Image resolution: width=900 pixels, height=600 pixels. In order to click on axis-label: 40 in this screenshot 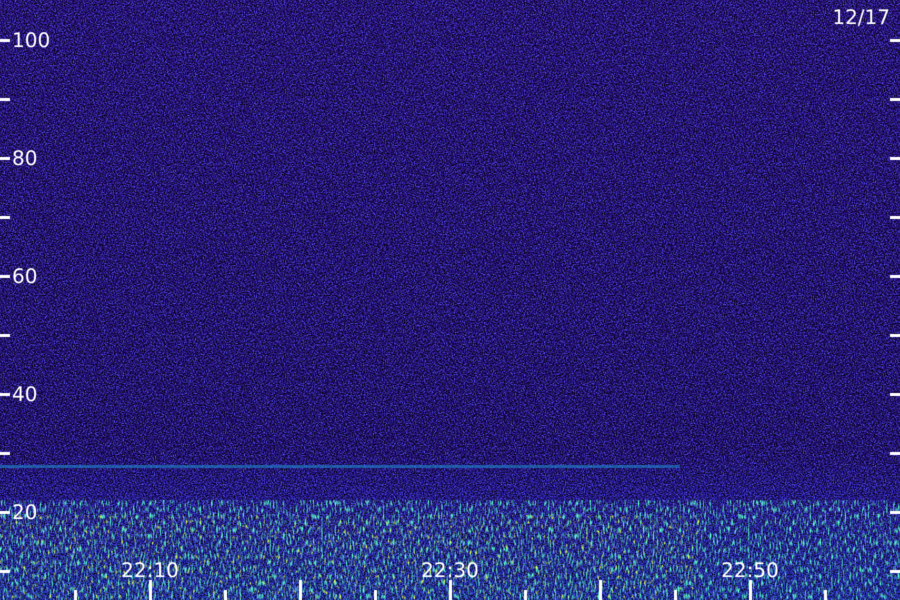, I will do `click(25, 394)`.